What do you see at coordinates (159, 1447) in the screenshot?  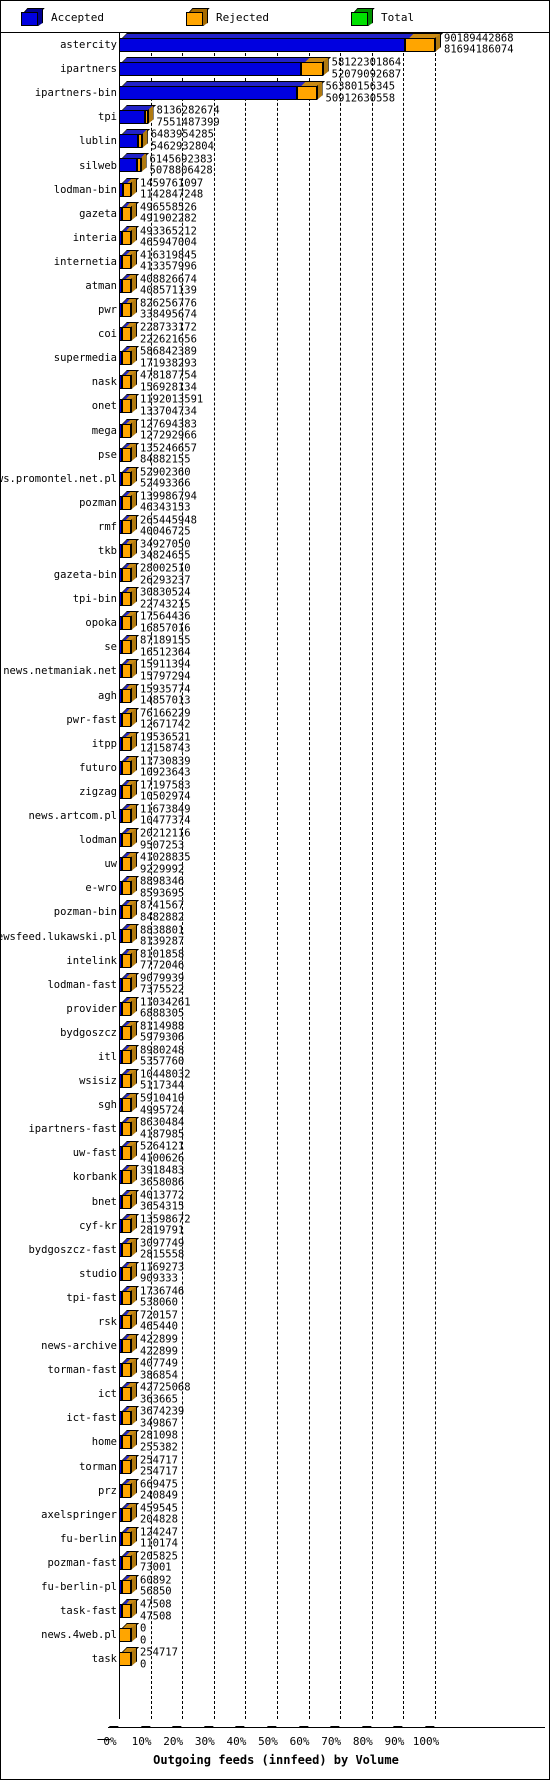 I see `value-accepted: 255382` at bounding box center [159, 1447].